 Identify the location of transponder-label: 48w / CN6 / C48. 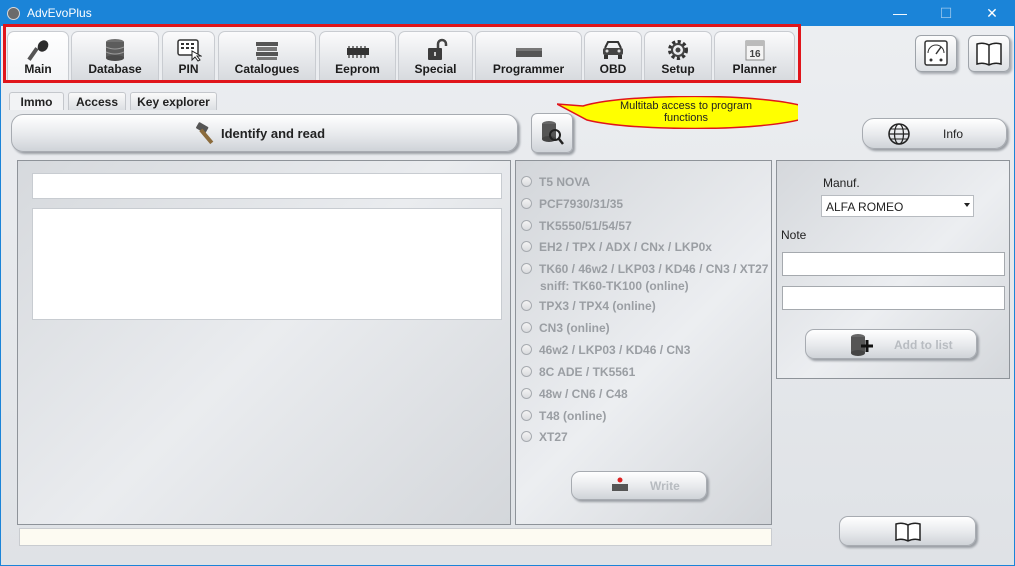
(583, 394).